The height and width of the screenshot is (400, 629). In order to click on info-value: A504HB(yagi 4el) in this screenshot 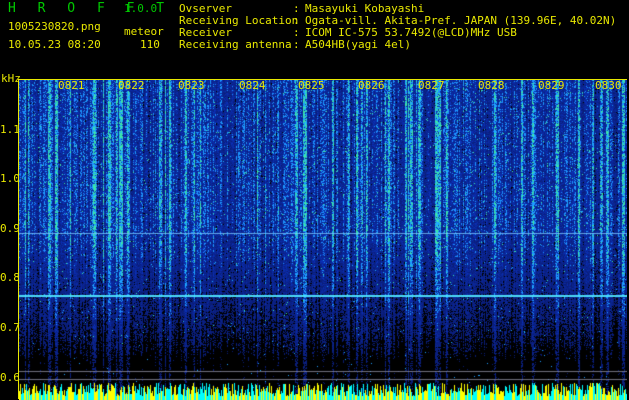, I will do `click(358, 44)`.